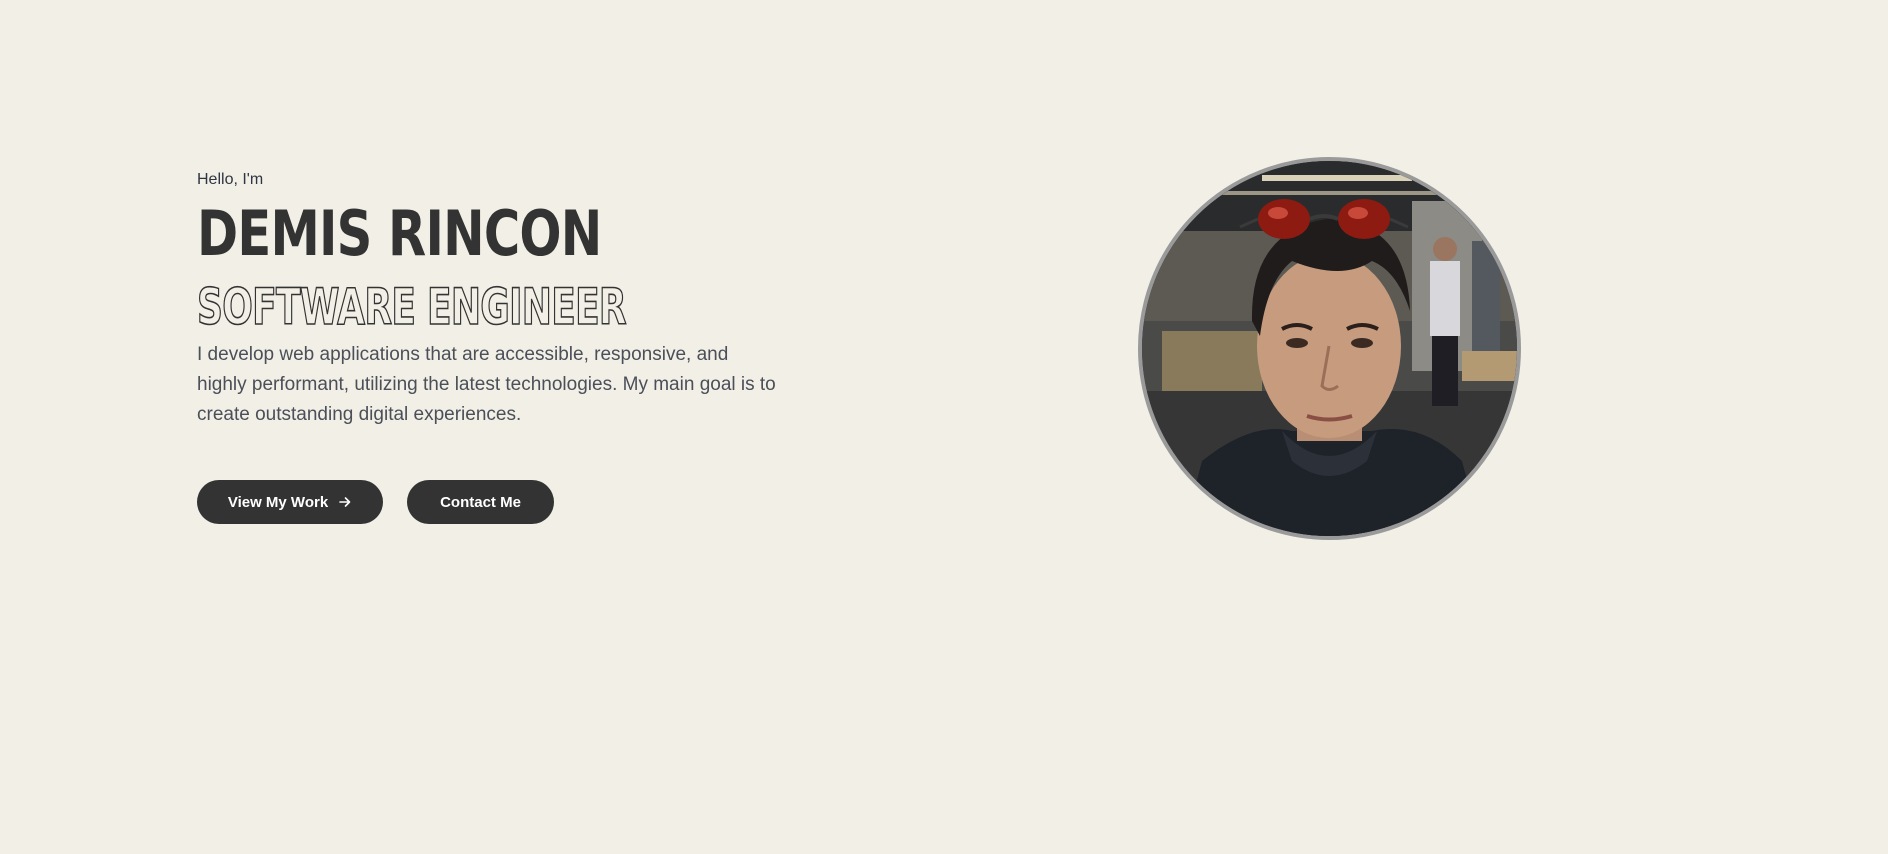  I want to click on contact-me-button: Contact Me, so click(480, 502).